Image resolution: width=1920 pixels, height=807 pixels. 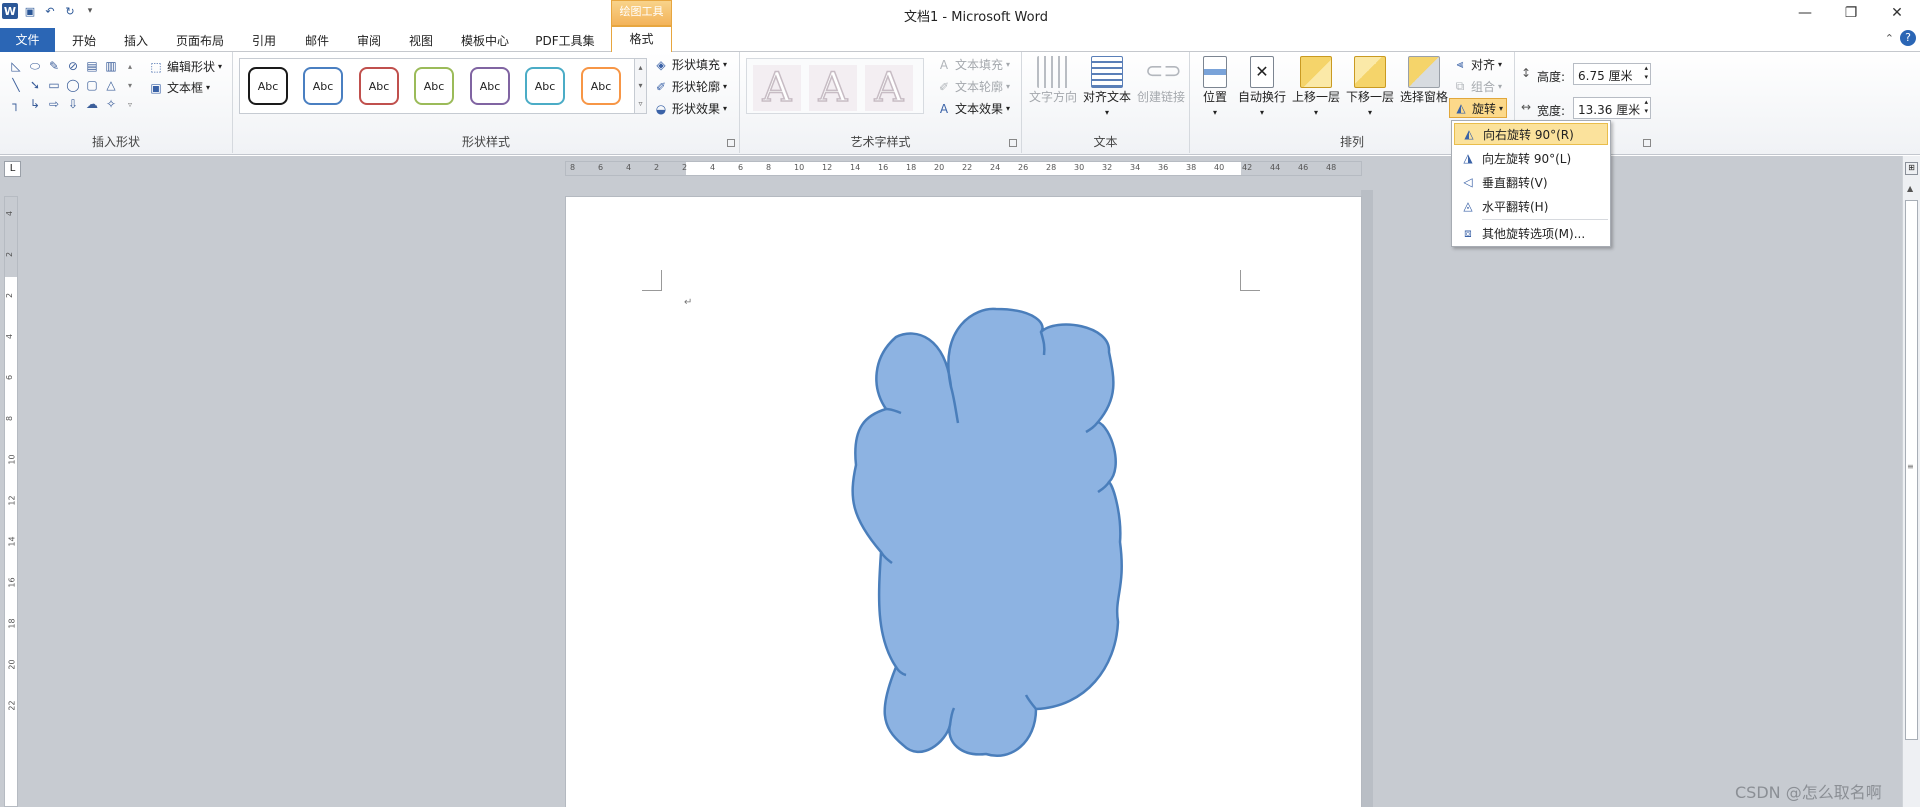 I want to click on menu-item-rotate-left: ◮ 向左旋转 90°(L), so click(x=1531, y=158).